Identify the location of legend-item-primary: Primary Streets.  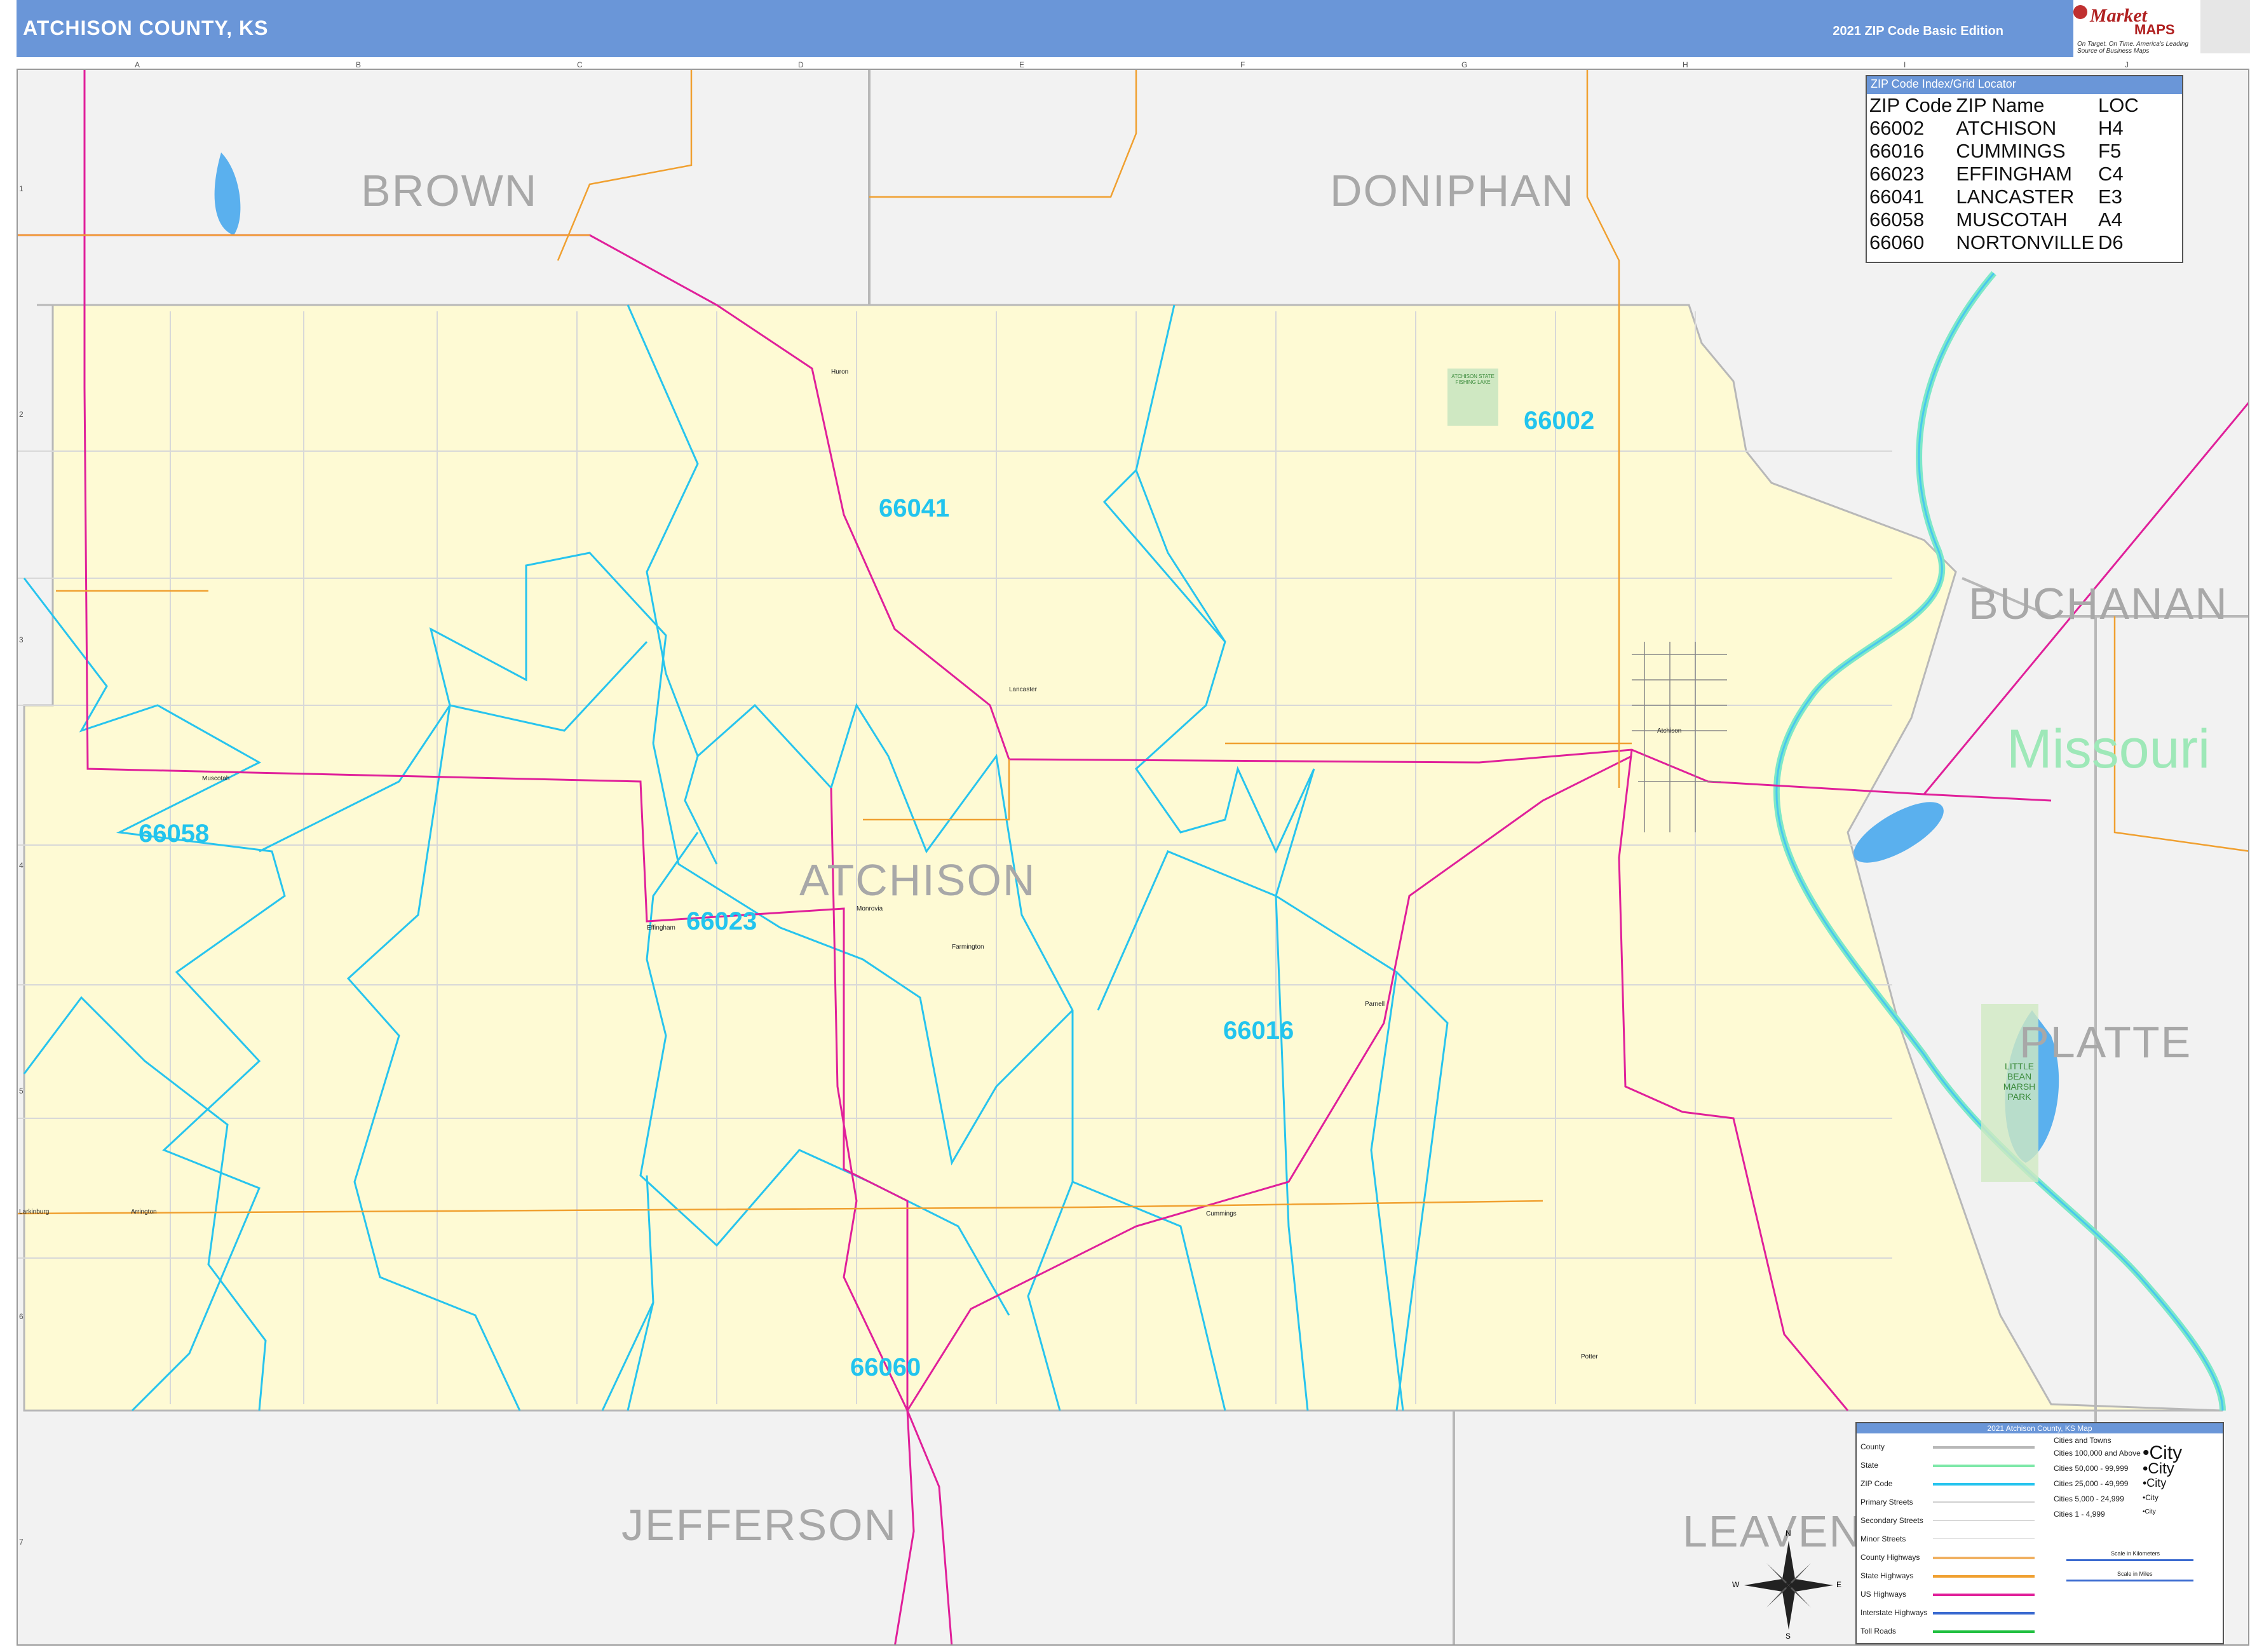
(1886, 1502).